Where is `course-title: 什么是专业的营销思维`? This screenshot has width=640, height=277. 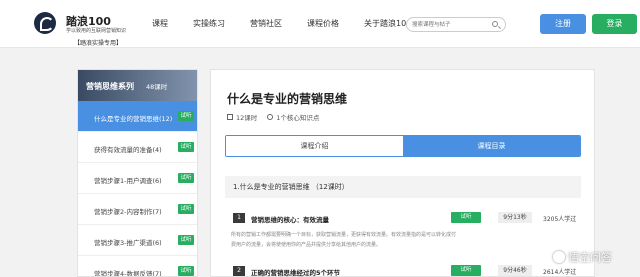 course-title: 什么是专业的营销思维 is located at coordinates (287, 99).